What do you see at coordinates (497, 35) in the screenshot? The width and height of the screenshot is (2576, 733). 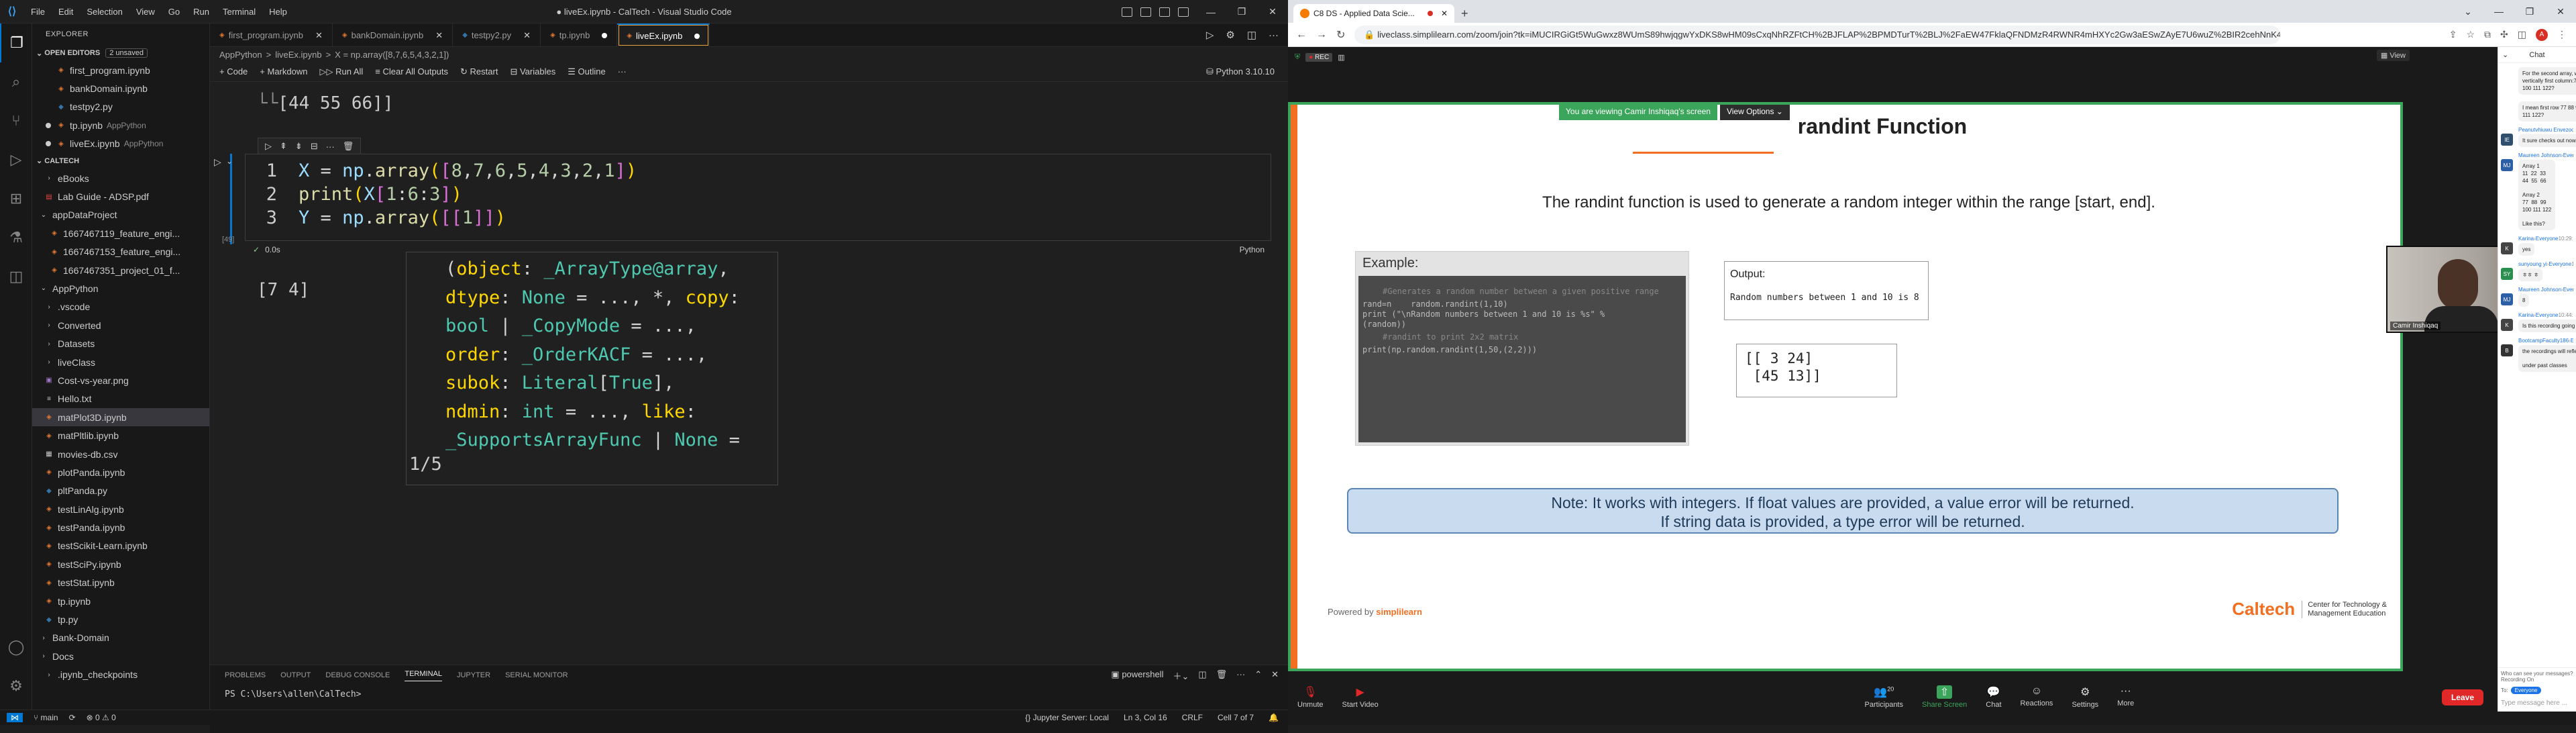 I see `editor-tab: ◆ testpy2.py ✕` at bounding box center [497, 35].